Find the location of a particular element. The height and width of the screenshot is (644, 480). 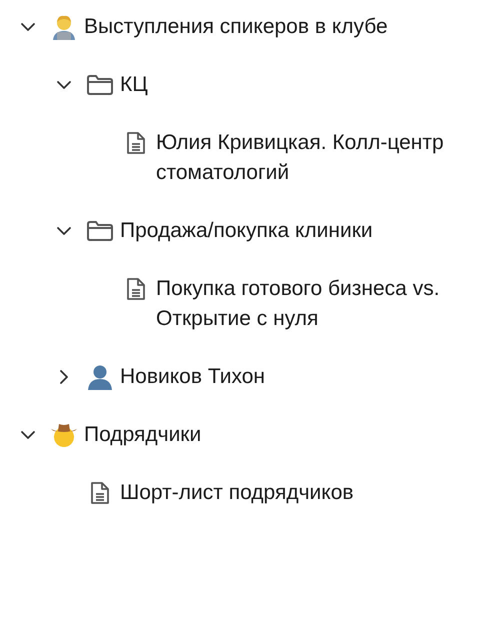

tree-item-label: Шорт-лист подрядчиков is located at coordinates (244, 493).